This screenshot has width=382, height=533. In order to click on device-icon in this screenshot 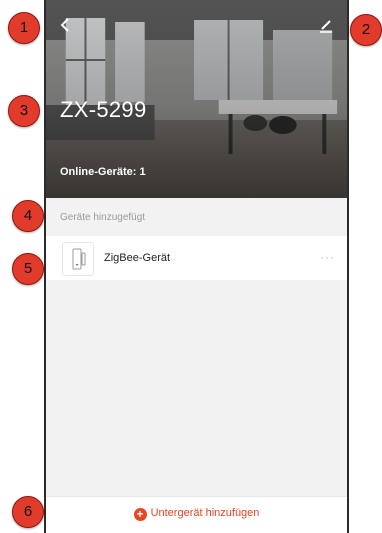, I will do `click(78, 259)`.